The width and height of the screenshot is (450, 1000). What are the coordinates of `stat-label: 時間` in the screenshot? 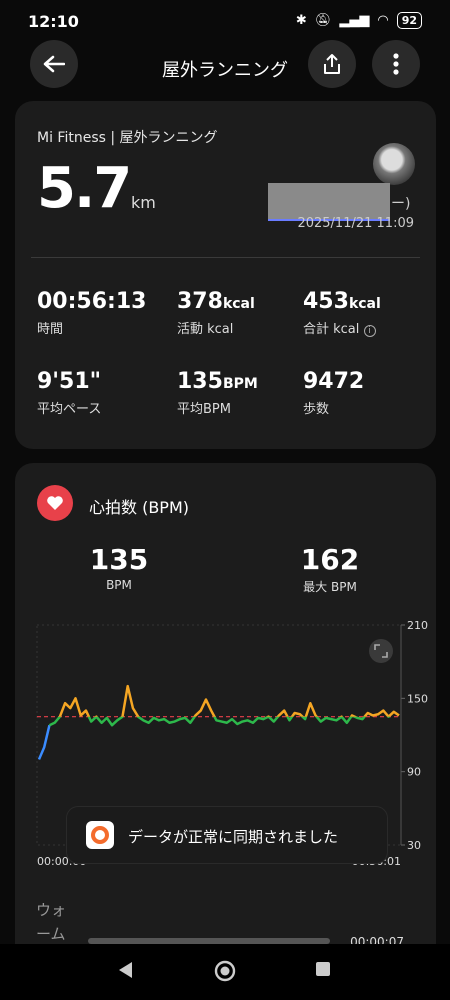 It's located at (50, 329).